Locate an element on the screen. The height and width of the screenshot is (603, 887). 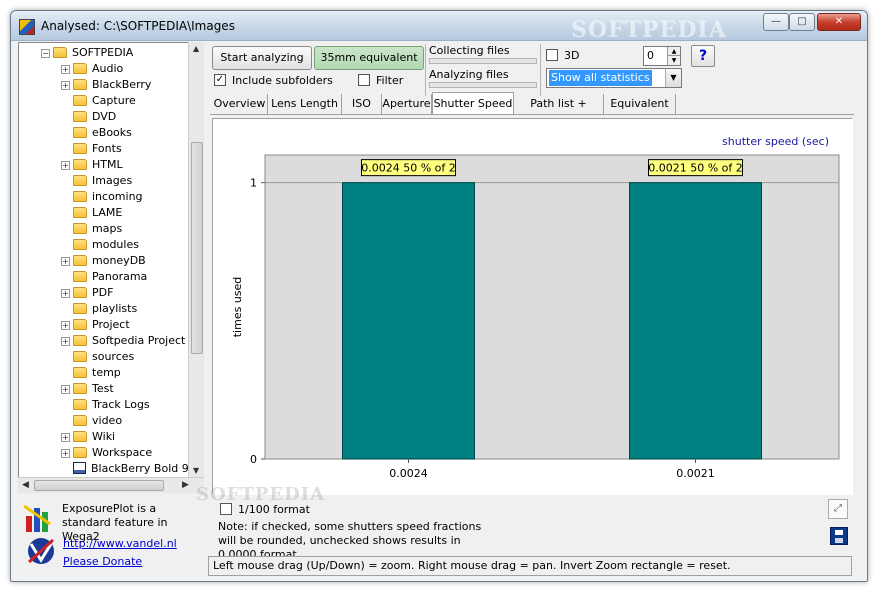
start-analyzing-button: Start analyzing is located at coordinates (262, 58).